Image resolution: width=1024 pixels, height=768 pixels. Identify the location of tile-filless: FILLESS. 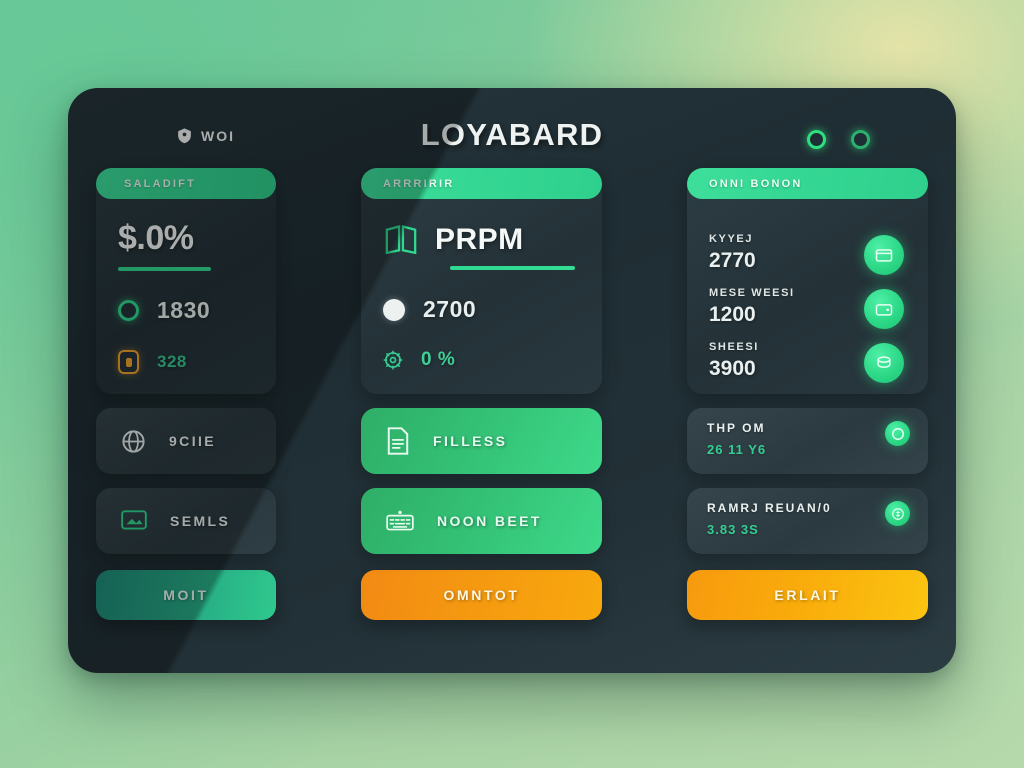
(481, 441).